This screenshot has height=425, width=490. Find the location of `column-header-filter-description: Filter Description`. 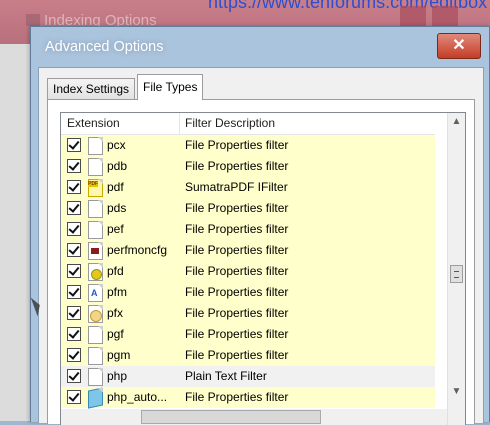

column-header-filter-description: Filter Description is located at coordinates (307, 123).